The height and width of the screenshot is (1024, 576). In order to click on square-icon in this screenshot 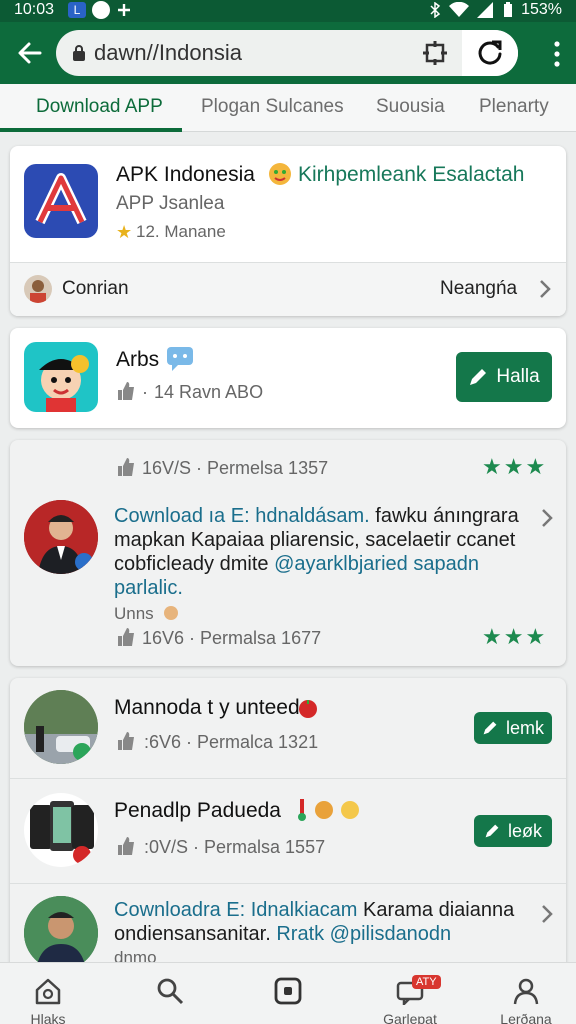, I will do `click(288, 991)`.